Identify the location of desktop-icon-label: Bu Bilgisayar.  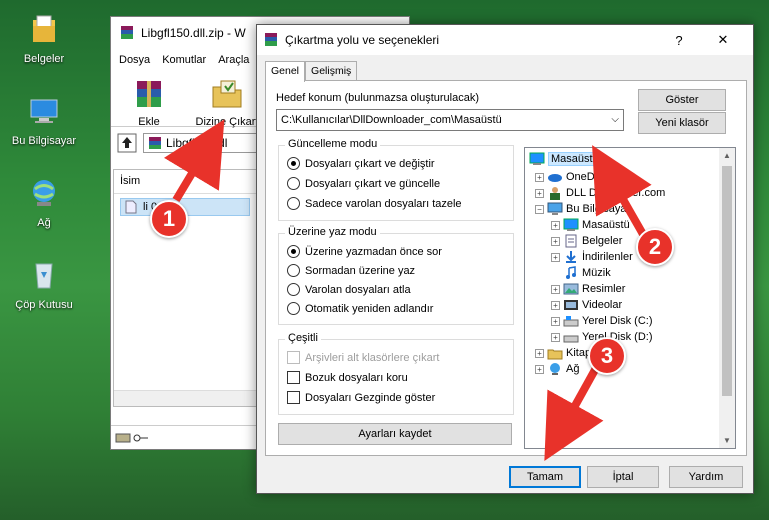
(44, 141).